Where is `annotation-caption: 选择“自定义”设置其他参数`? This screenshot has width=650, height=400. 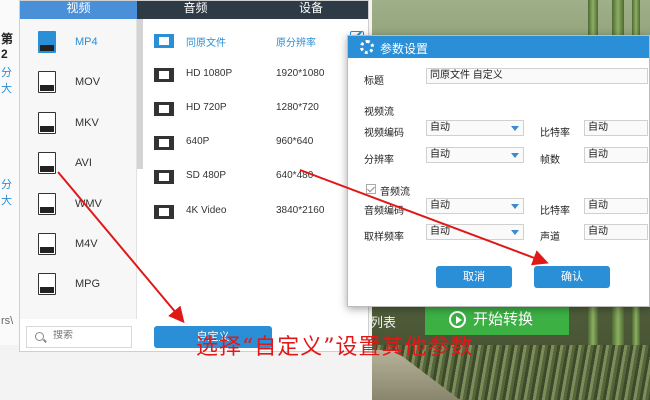 annotation-caption: 选择“自定义”设置其他参数 is located at coordinates (335, 347).